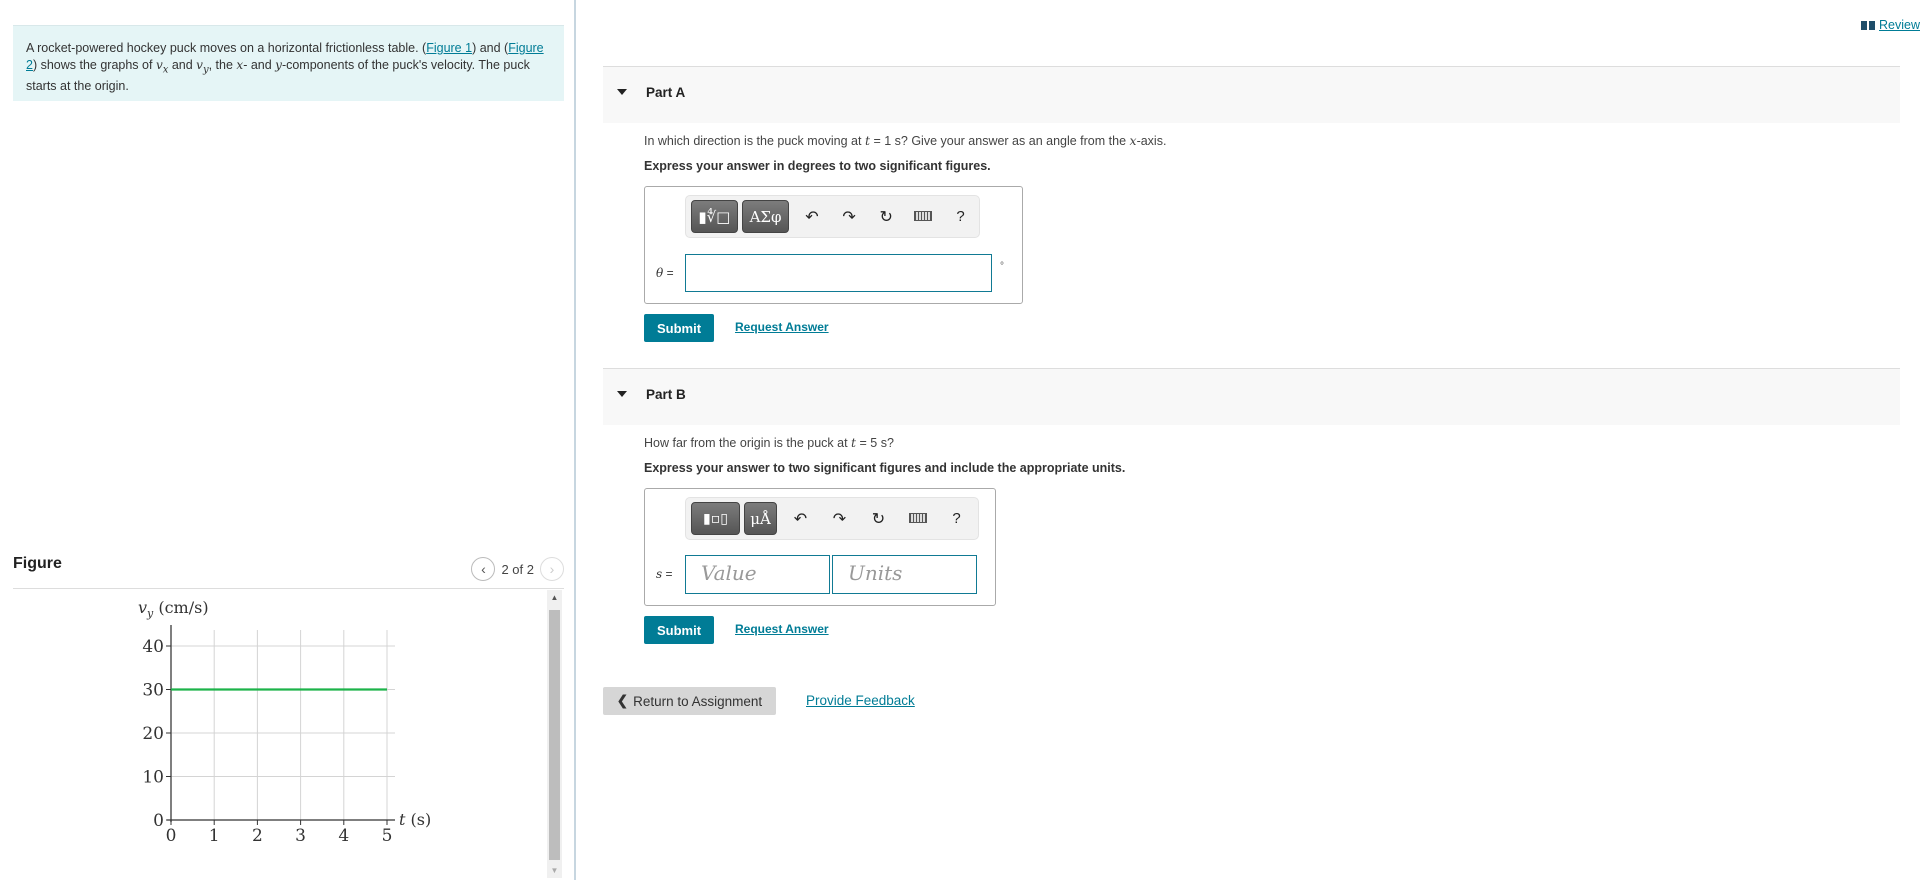 The width and height of the screenshot is (1920, 880). Describe the element at coordinates (820, 547) in the screenshot. I see `part-b-answer-box: ▮▫▯ μÅ ↶ ↷ ↻ ? s = Value Units` at that location.